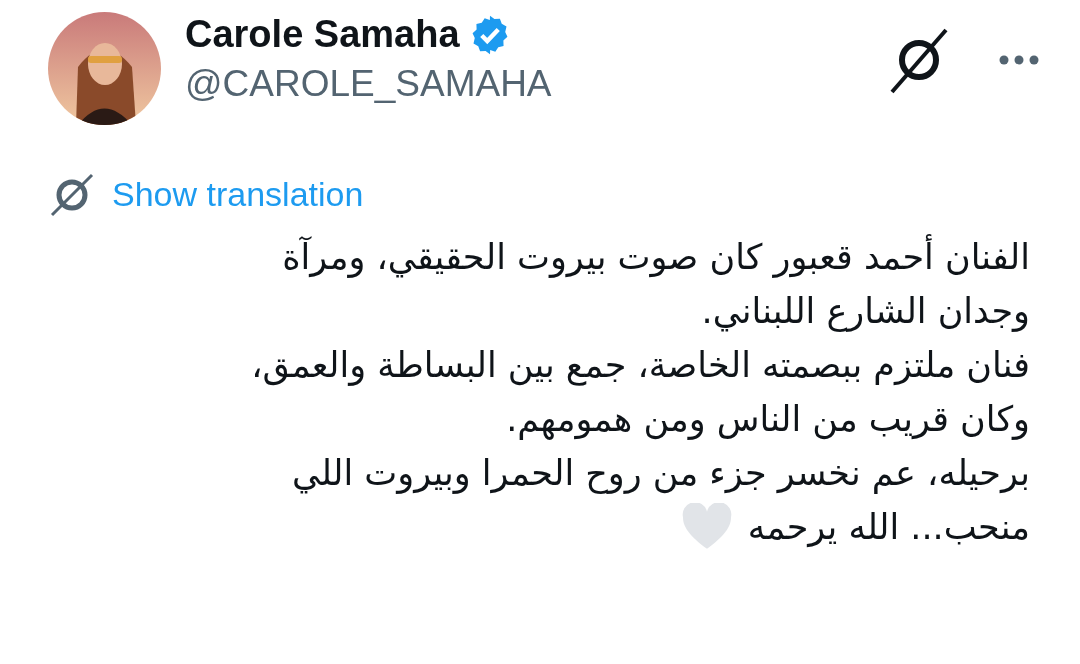  I want to click on more-icon, so click(1019, 60).